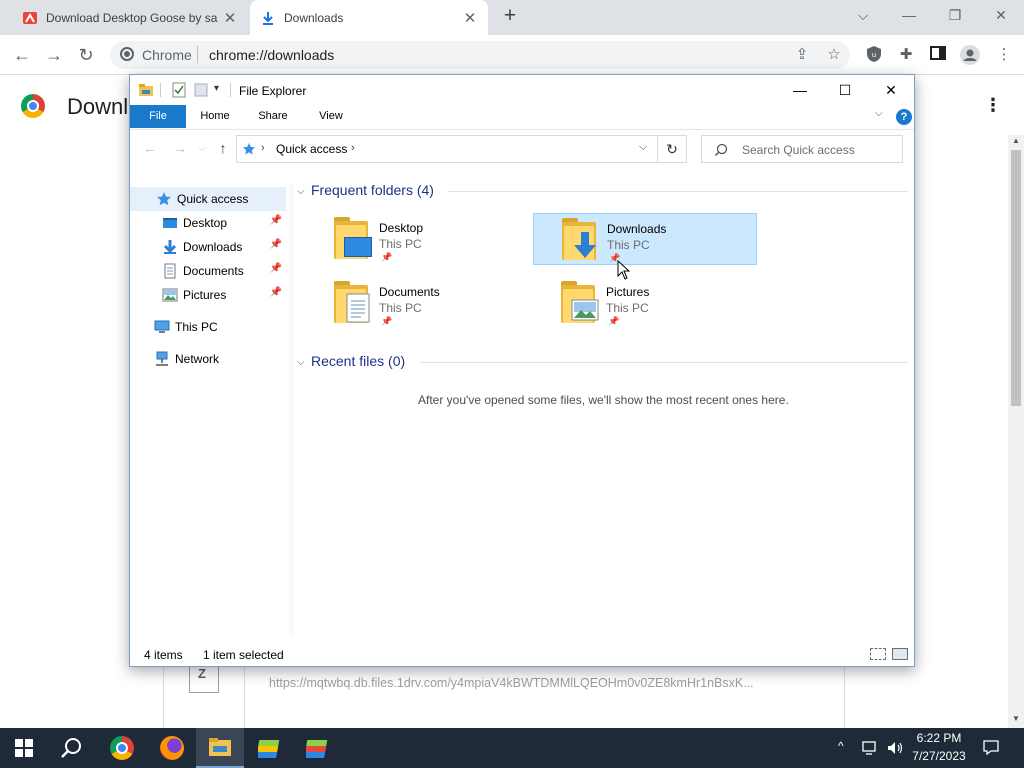  I want to click on file-explorer-icon, so click(220, 748).